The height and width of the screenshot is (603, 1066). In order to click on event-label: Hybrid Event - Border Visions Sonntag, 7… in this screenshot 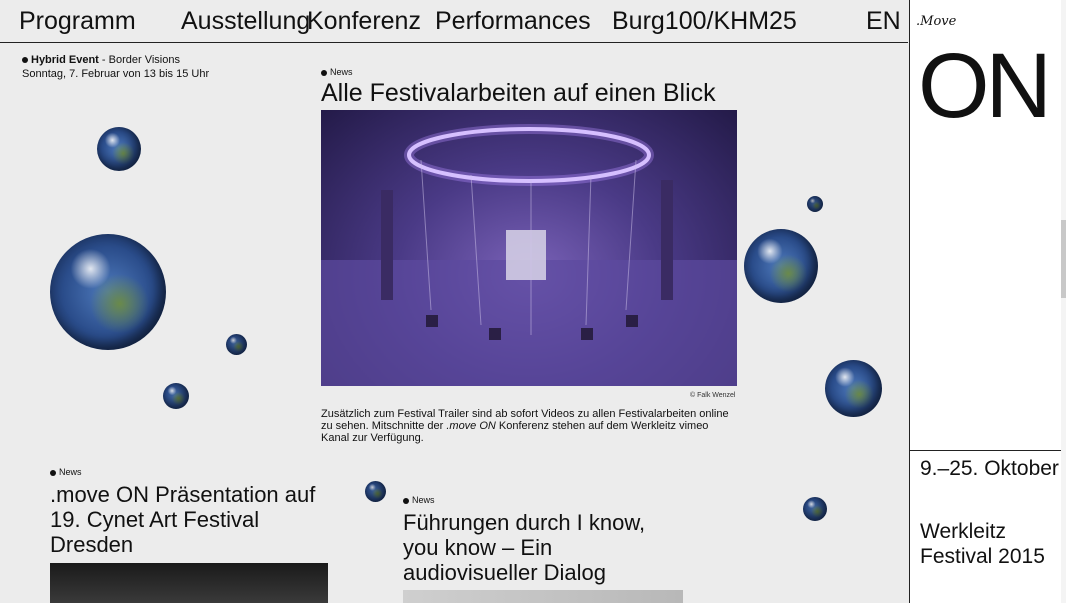, I will do `click(115, 67)`.